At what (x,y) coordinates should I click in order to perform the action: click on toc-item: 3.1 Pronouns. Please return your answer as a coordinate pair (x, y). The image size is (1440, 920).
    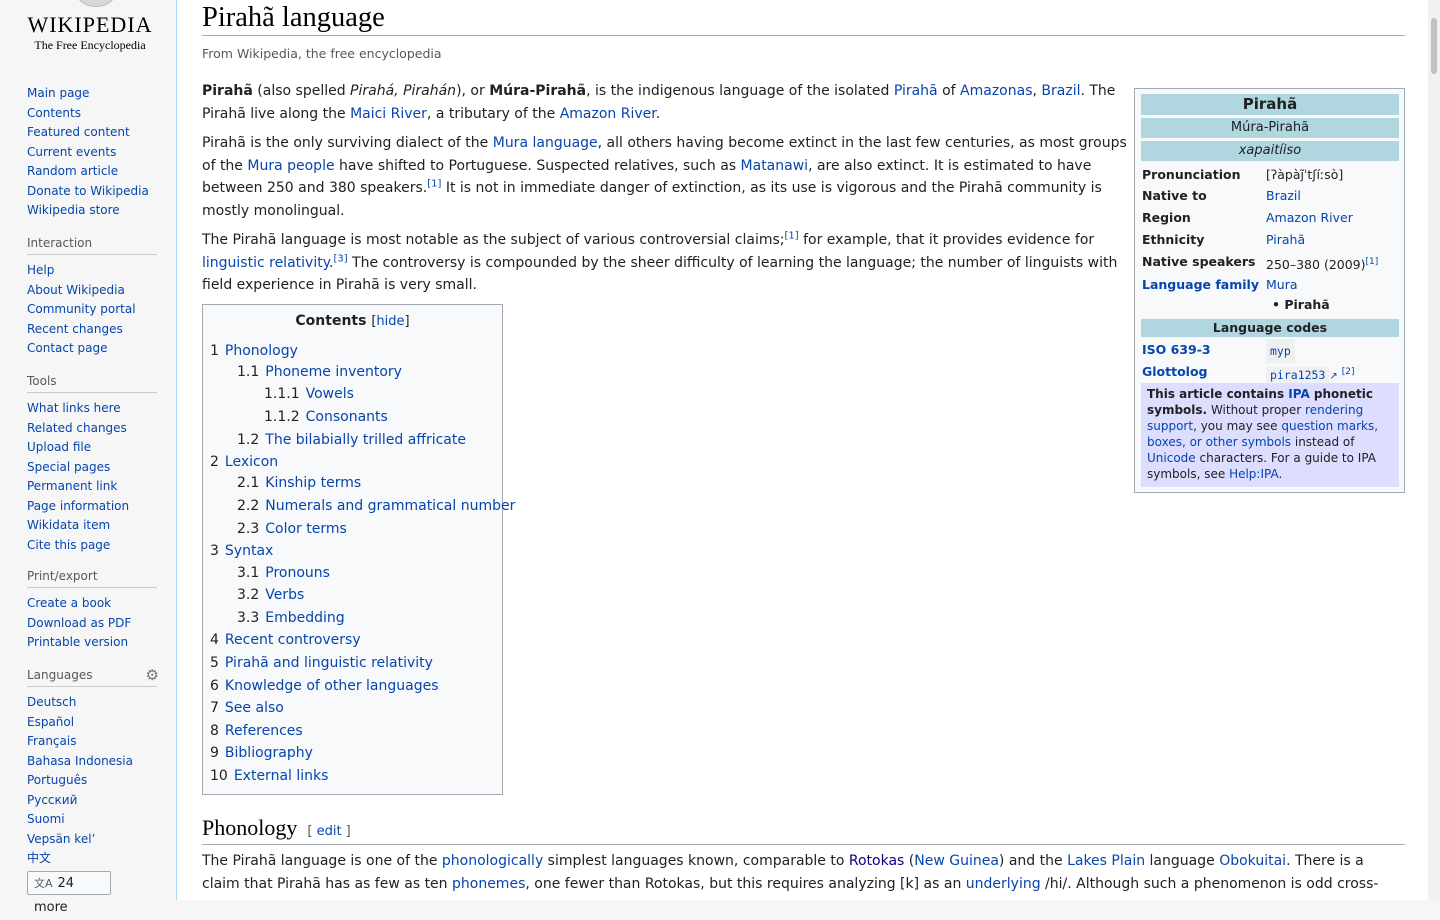
    Looking at the image, I should click on (283, 573).